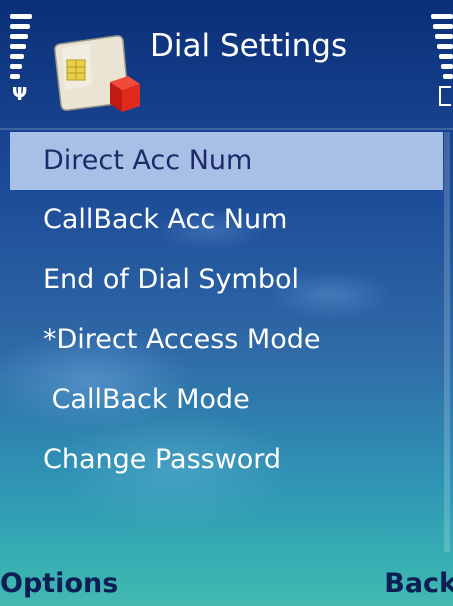 This screenshot has width=453, height=606. What do you see at coordinates (440, 49) in the screenshot?
I see `battery-level-indicator` at bounding box center [440, 49].